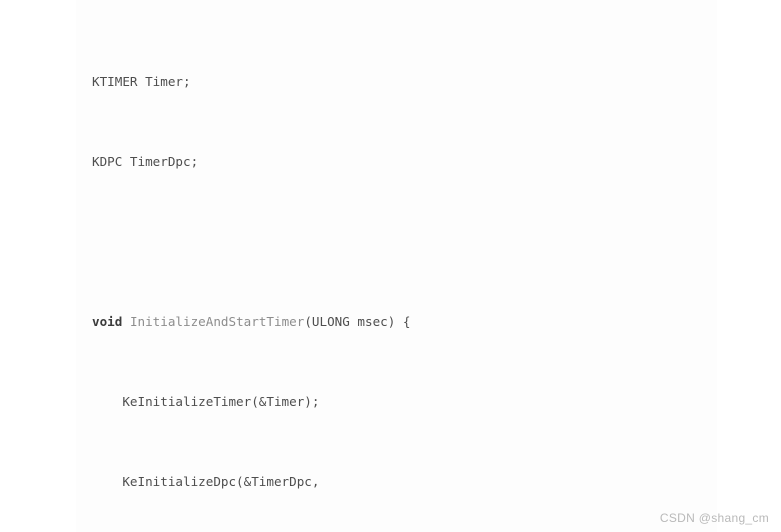  Describe the element at coordinates (145, 161) in the screenshot. I see `code-text: KDPC TimerDpc;` at that location.